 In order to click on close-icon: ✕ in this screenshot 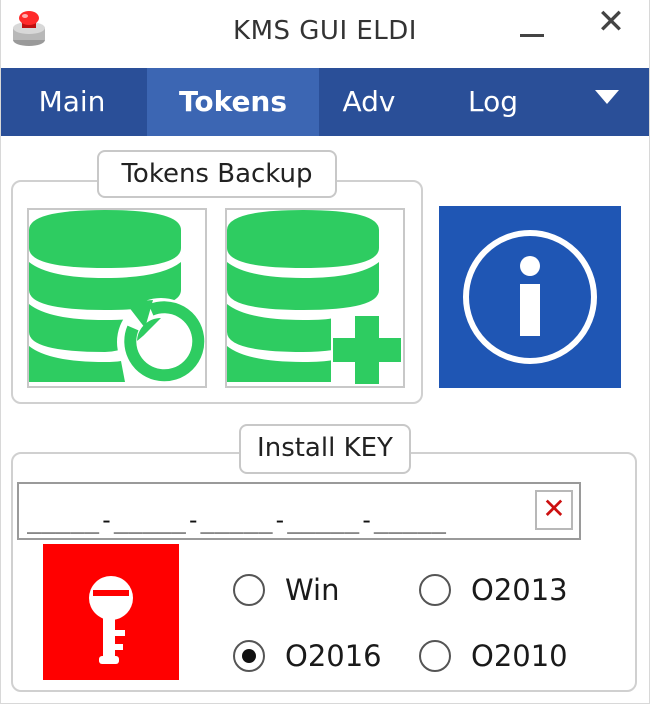, I will do `click(611, 22)`.